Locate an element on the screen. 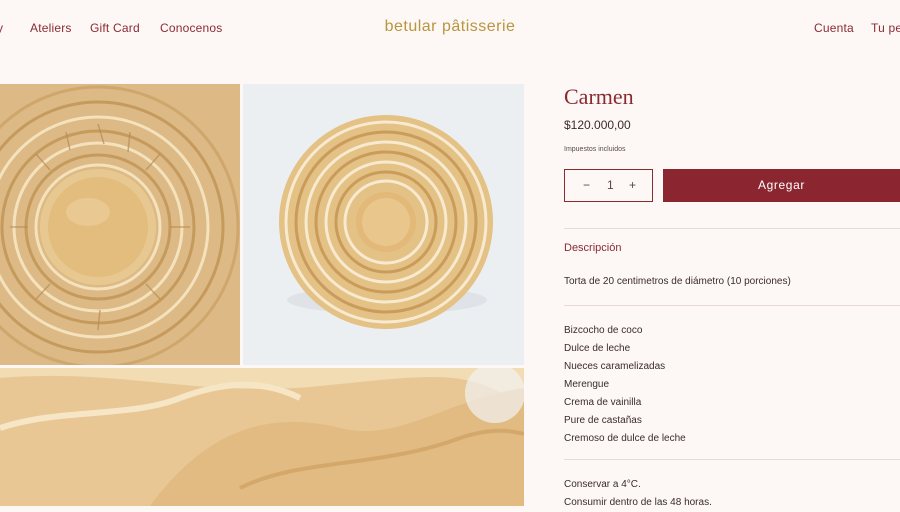 The width and height of the screenshot is (900, 512). list-item: Cremoso de dulce de leche is located at coordinates (625, 438).